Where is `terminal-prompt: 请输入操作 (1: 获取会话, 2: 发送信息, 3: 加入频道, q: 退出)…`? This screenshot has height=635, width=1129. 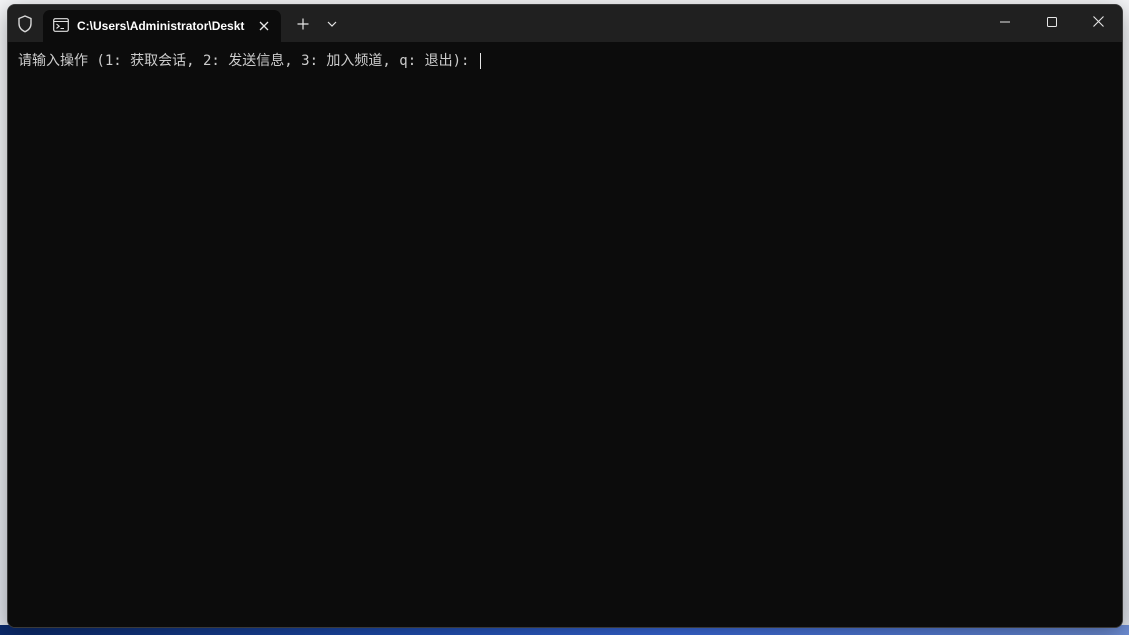 terminal-prompt: 请输入操作 (1: 获取会话, 2: 发送信息, 3: 加入频道, q: 退出)… is located at coordinates (248, 61).